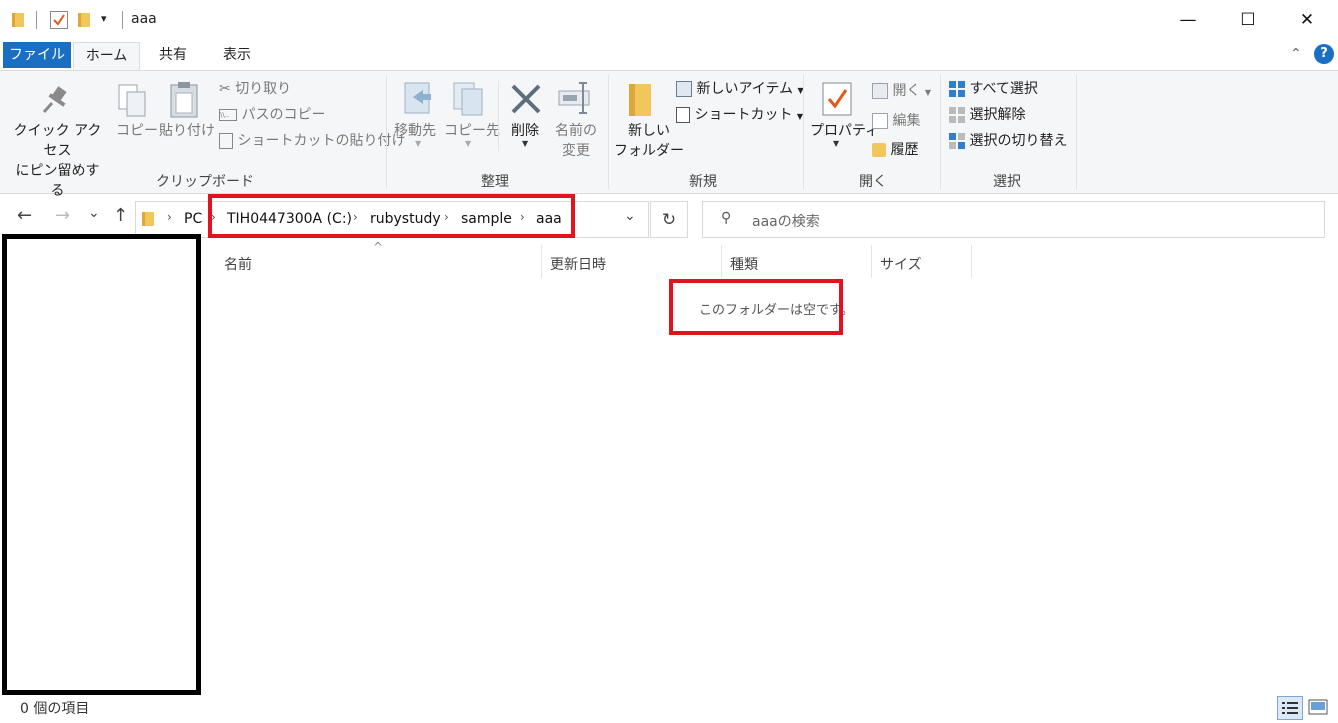  I want to click on edit-button: 編集, so click(896, 121).